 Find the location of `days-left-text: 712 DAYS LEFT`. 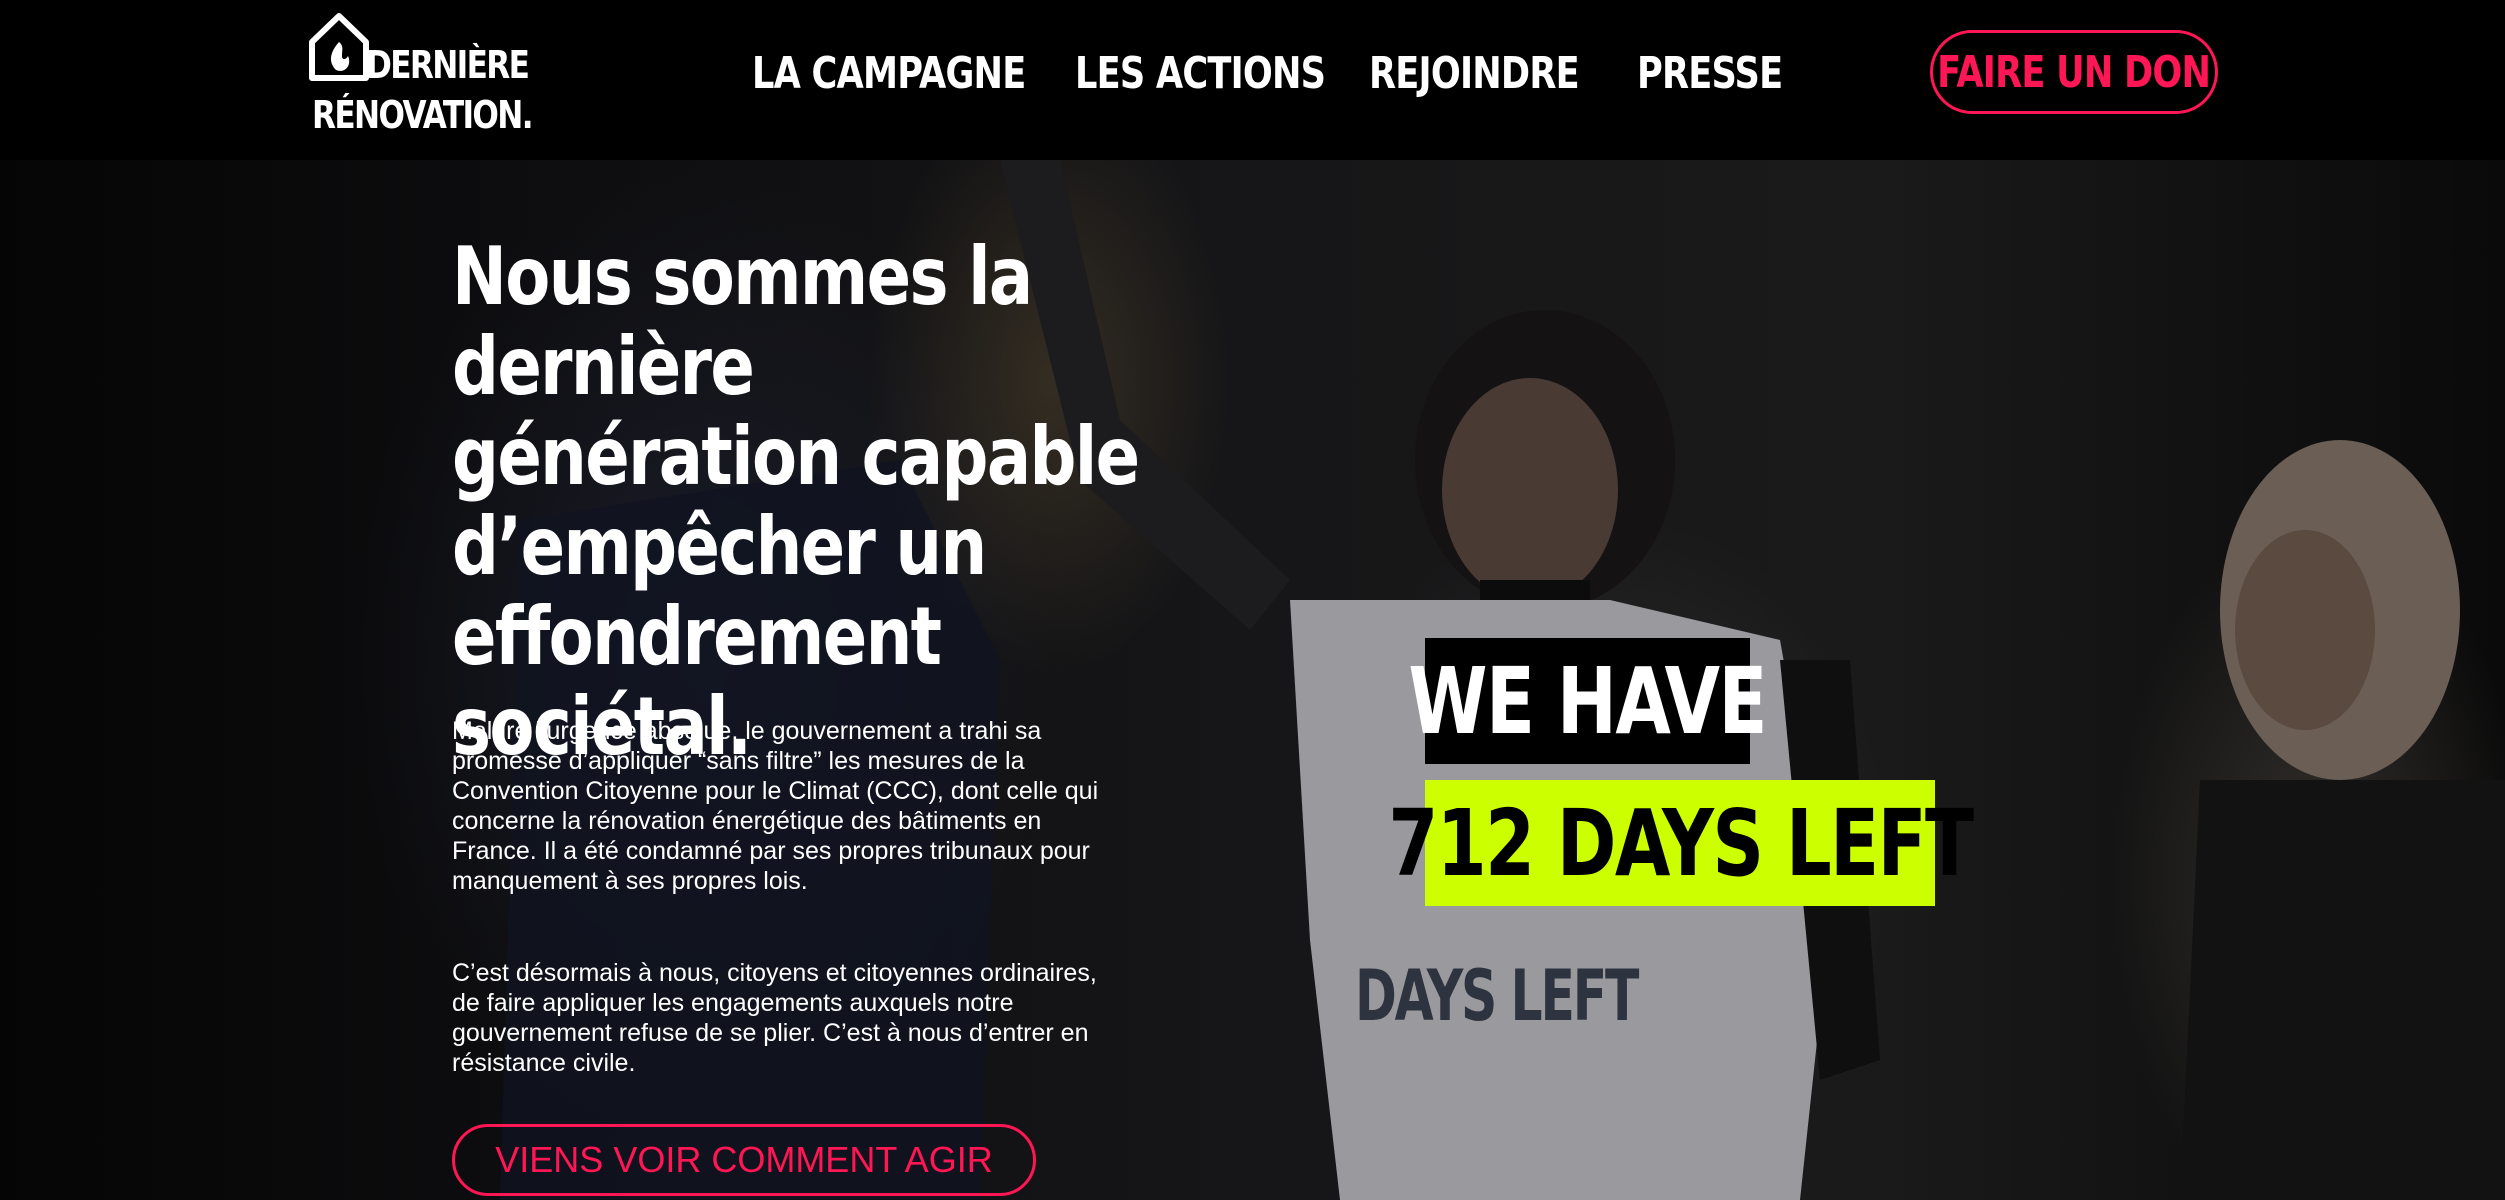

days-left-text: 712 DAYS LEFT is located at coordinates (1680, 843).